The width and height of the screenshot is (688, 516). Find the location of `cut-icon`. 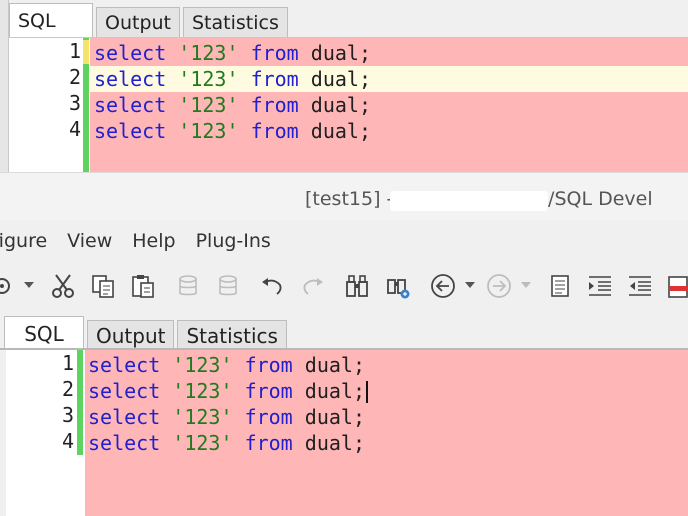

cut-icon is located at coordinates (63, 286).